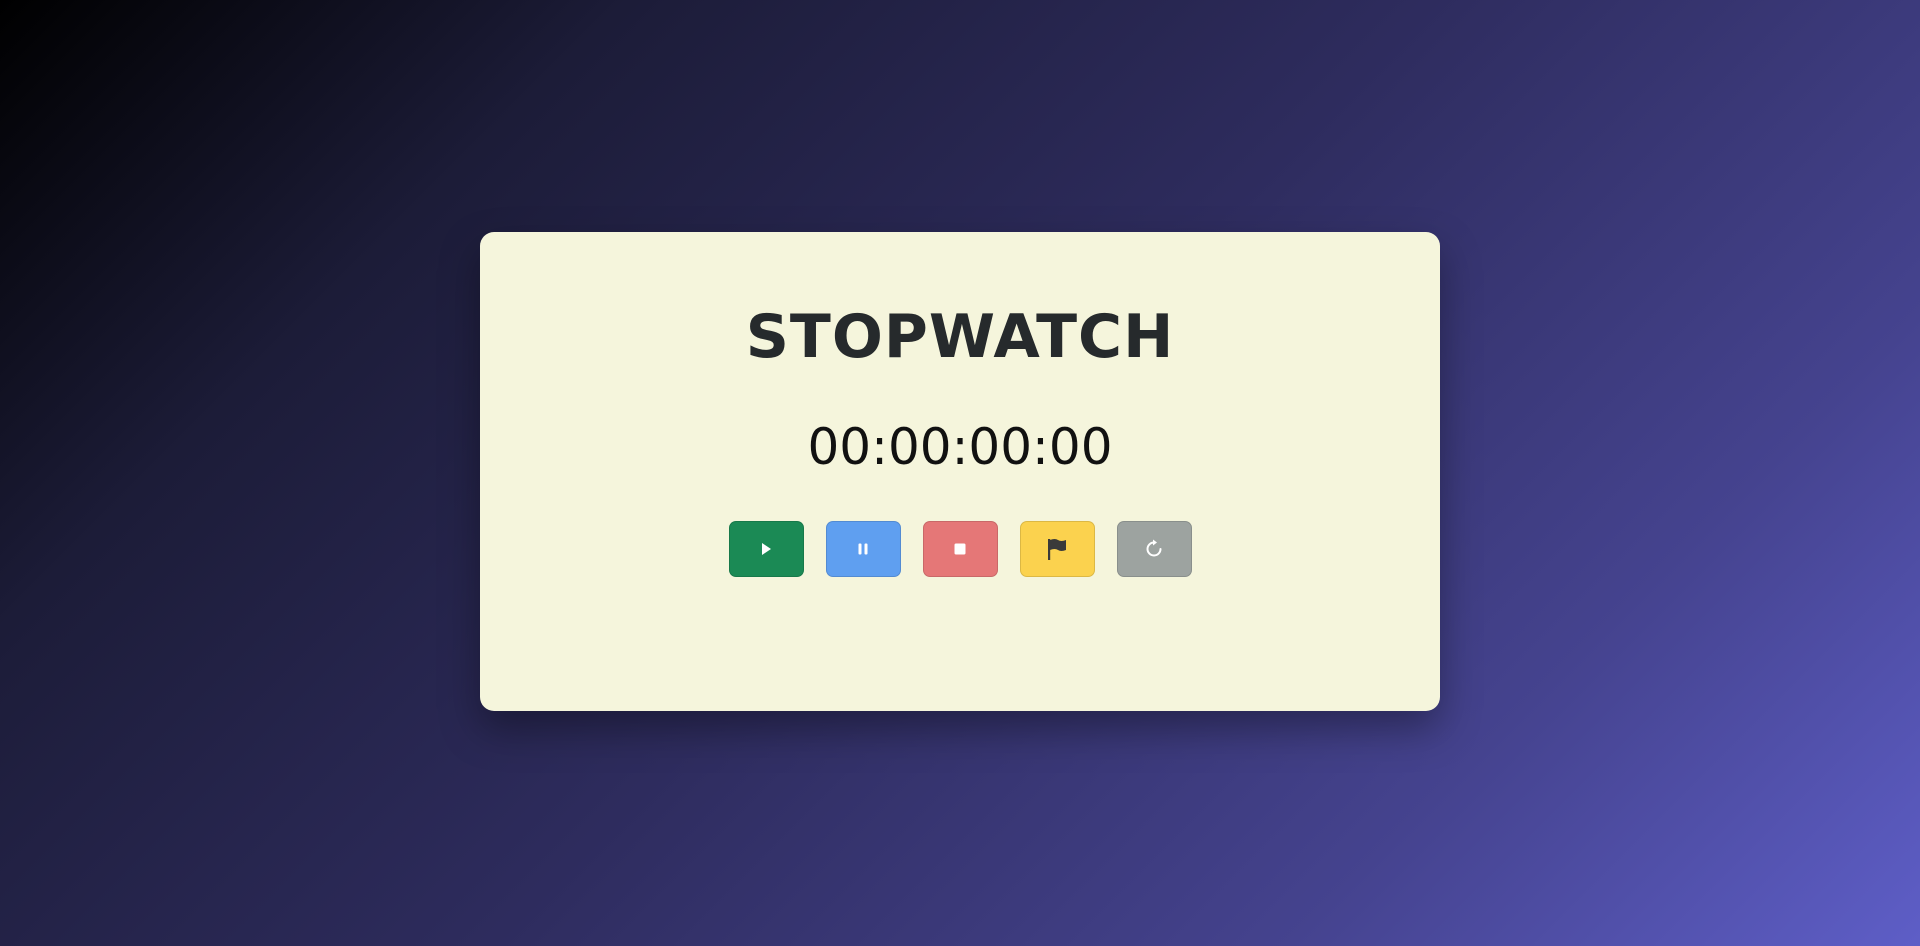  I want to click on start-button, so click(766, 549).